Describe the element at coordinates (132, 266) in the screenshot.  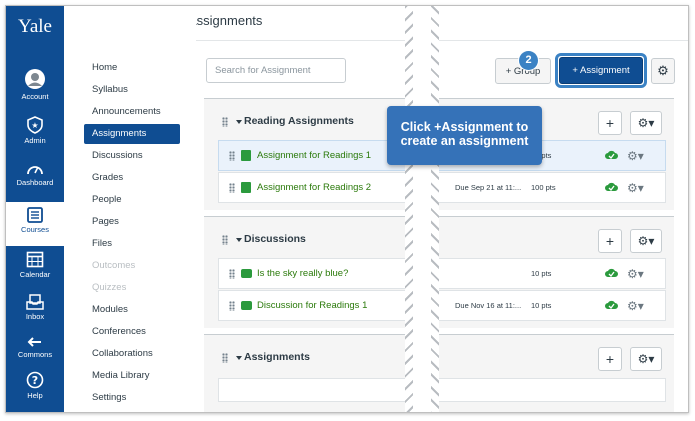
I see `course-nav-outcomes: Outcomes` at that location.